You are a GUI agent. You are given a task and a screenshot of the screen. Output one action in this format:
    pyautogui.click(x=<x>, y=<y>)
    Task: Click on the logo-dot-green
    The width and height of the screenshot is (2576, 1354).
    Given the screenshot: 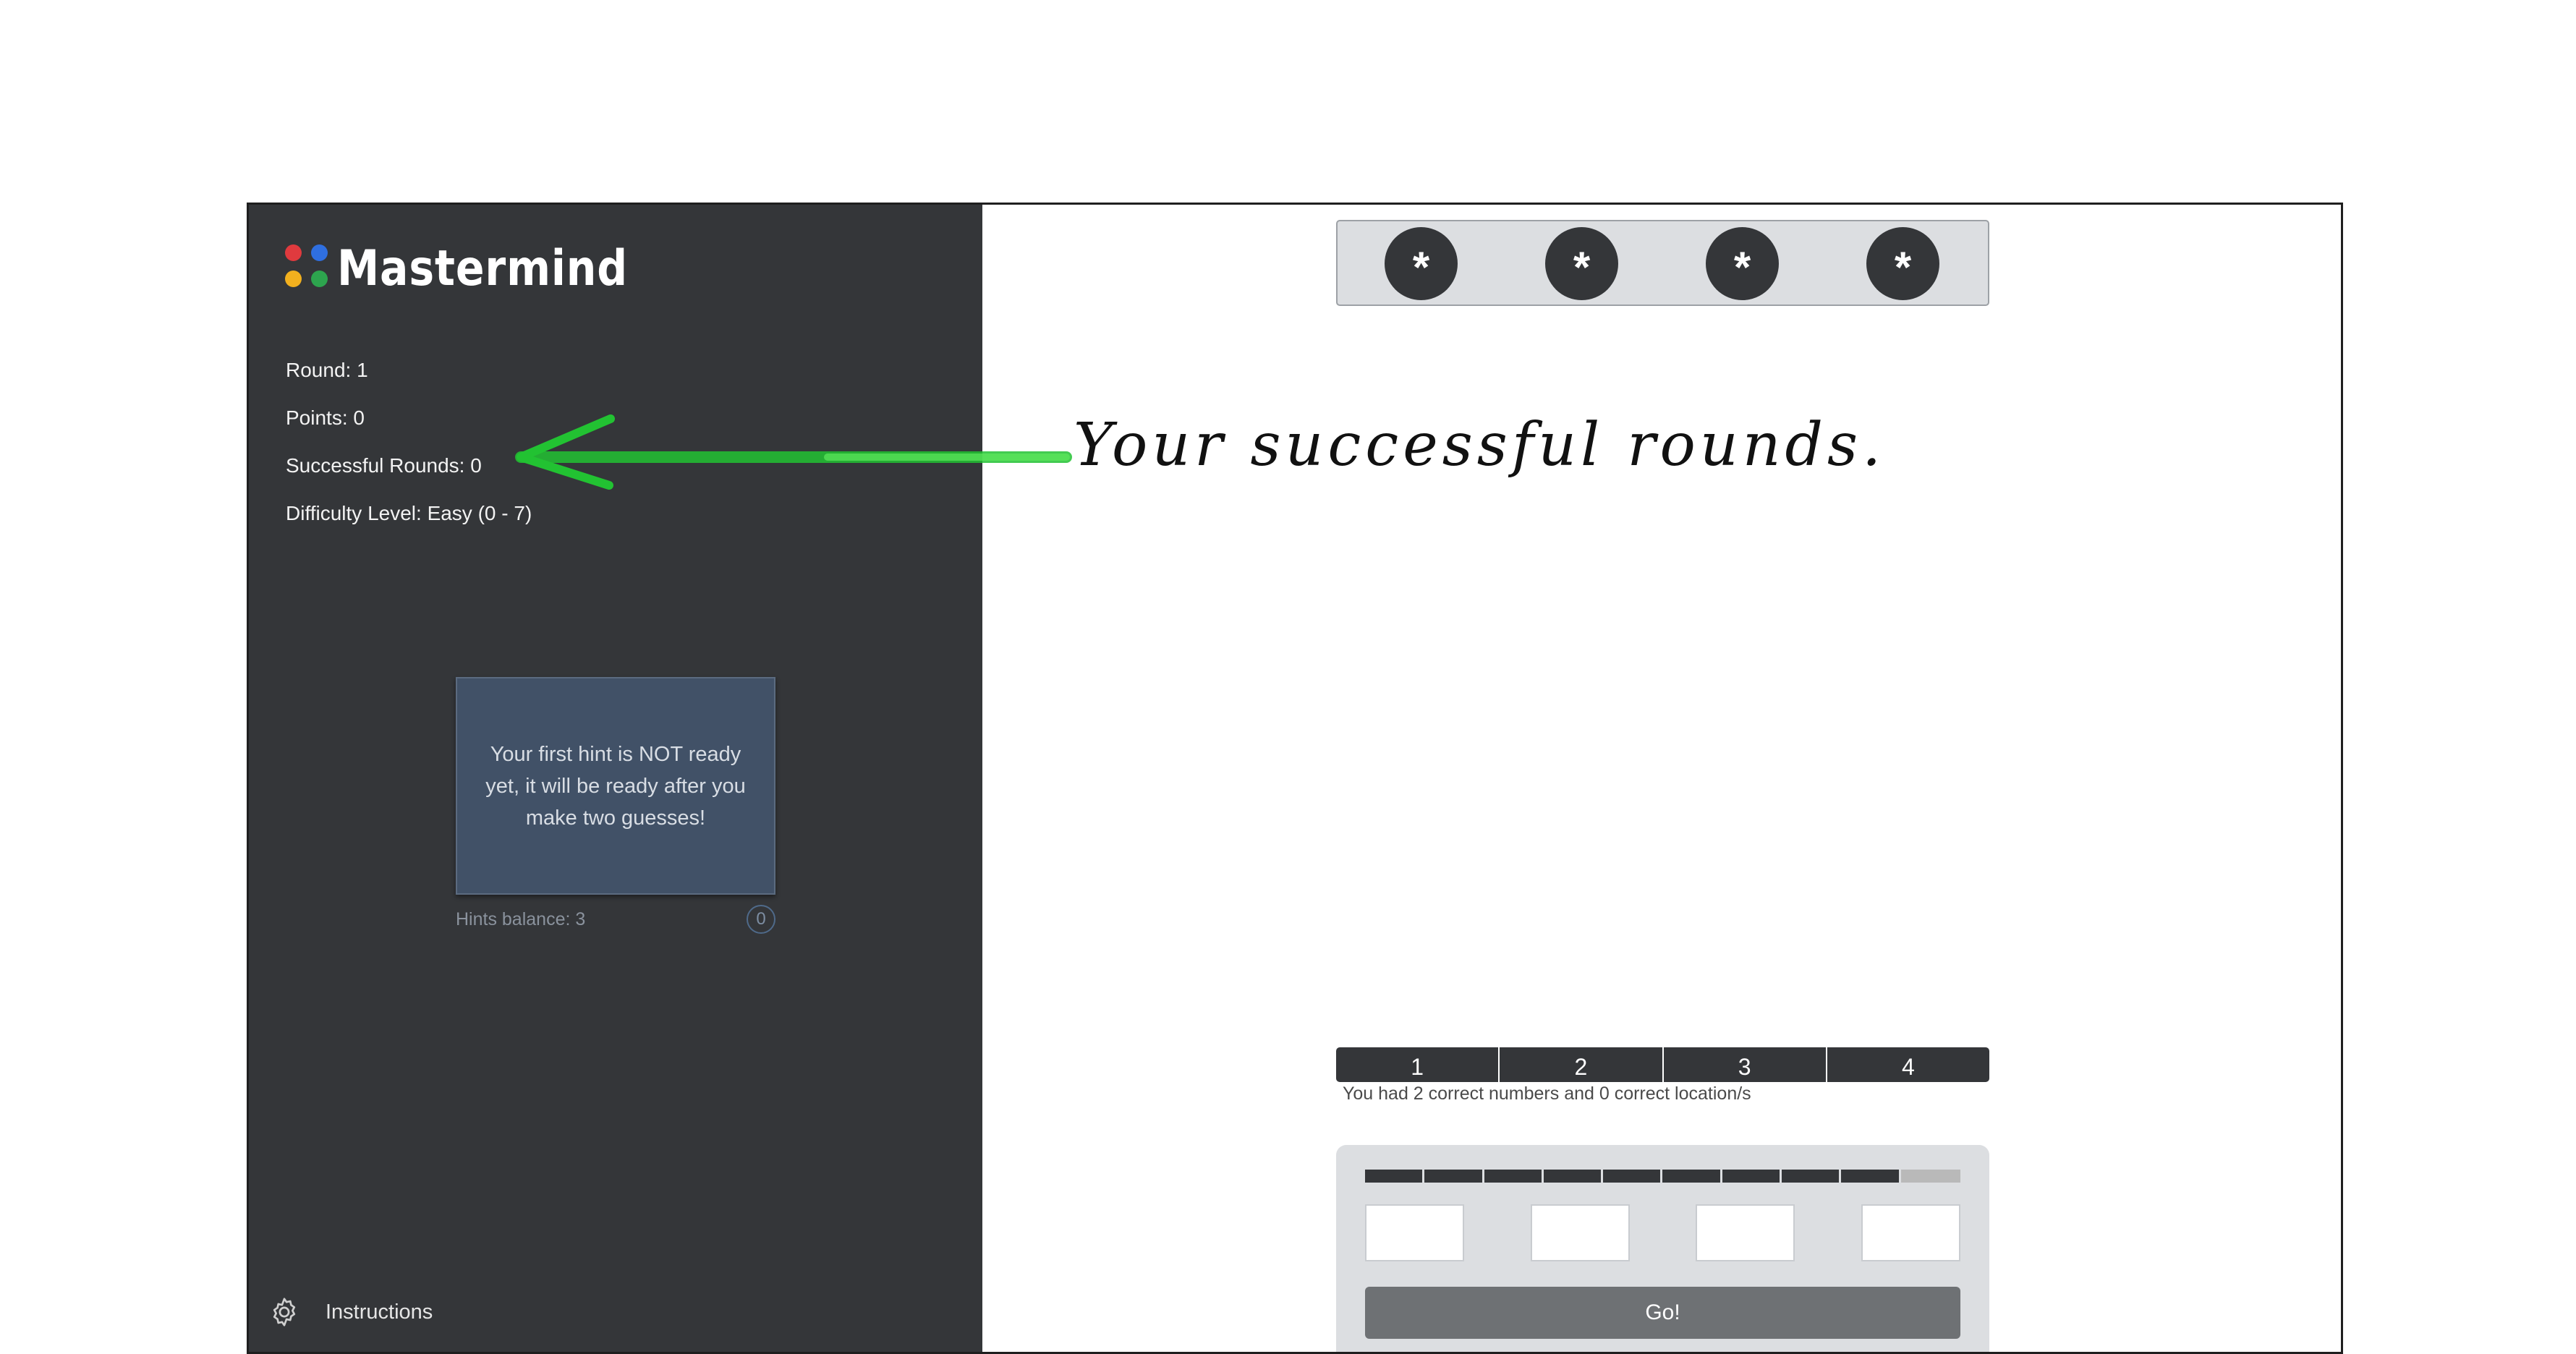 What is the action you would take?
    pyautogui.click(x=319, y=279)
    